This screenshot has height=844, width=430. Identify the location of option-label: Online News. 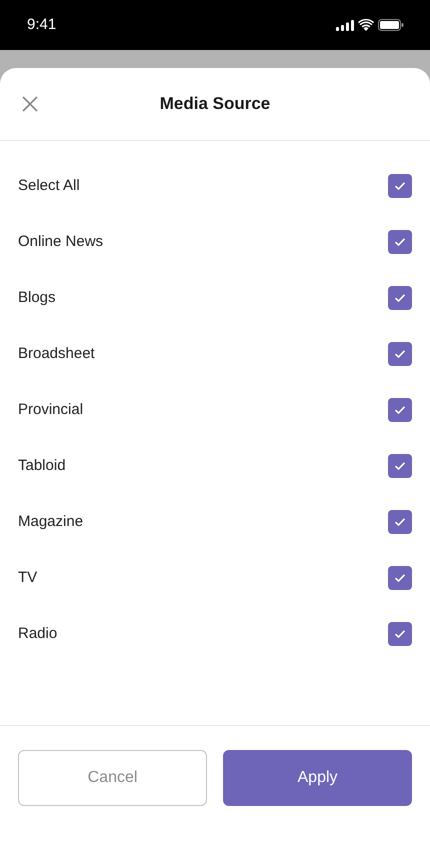
(61, 242).